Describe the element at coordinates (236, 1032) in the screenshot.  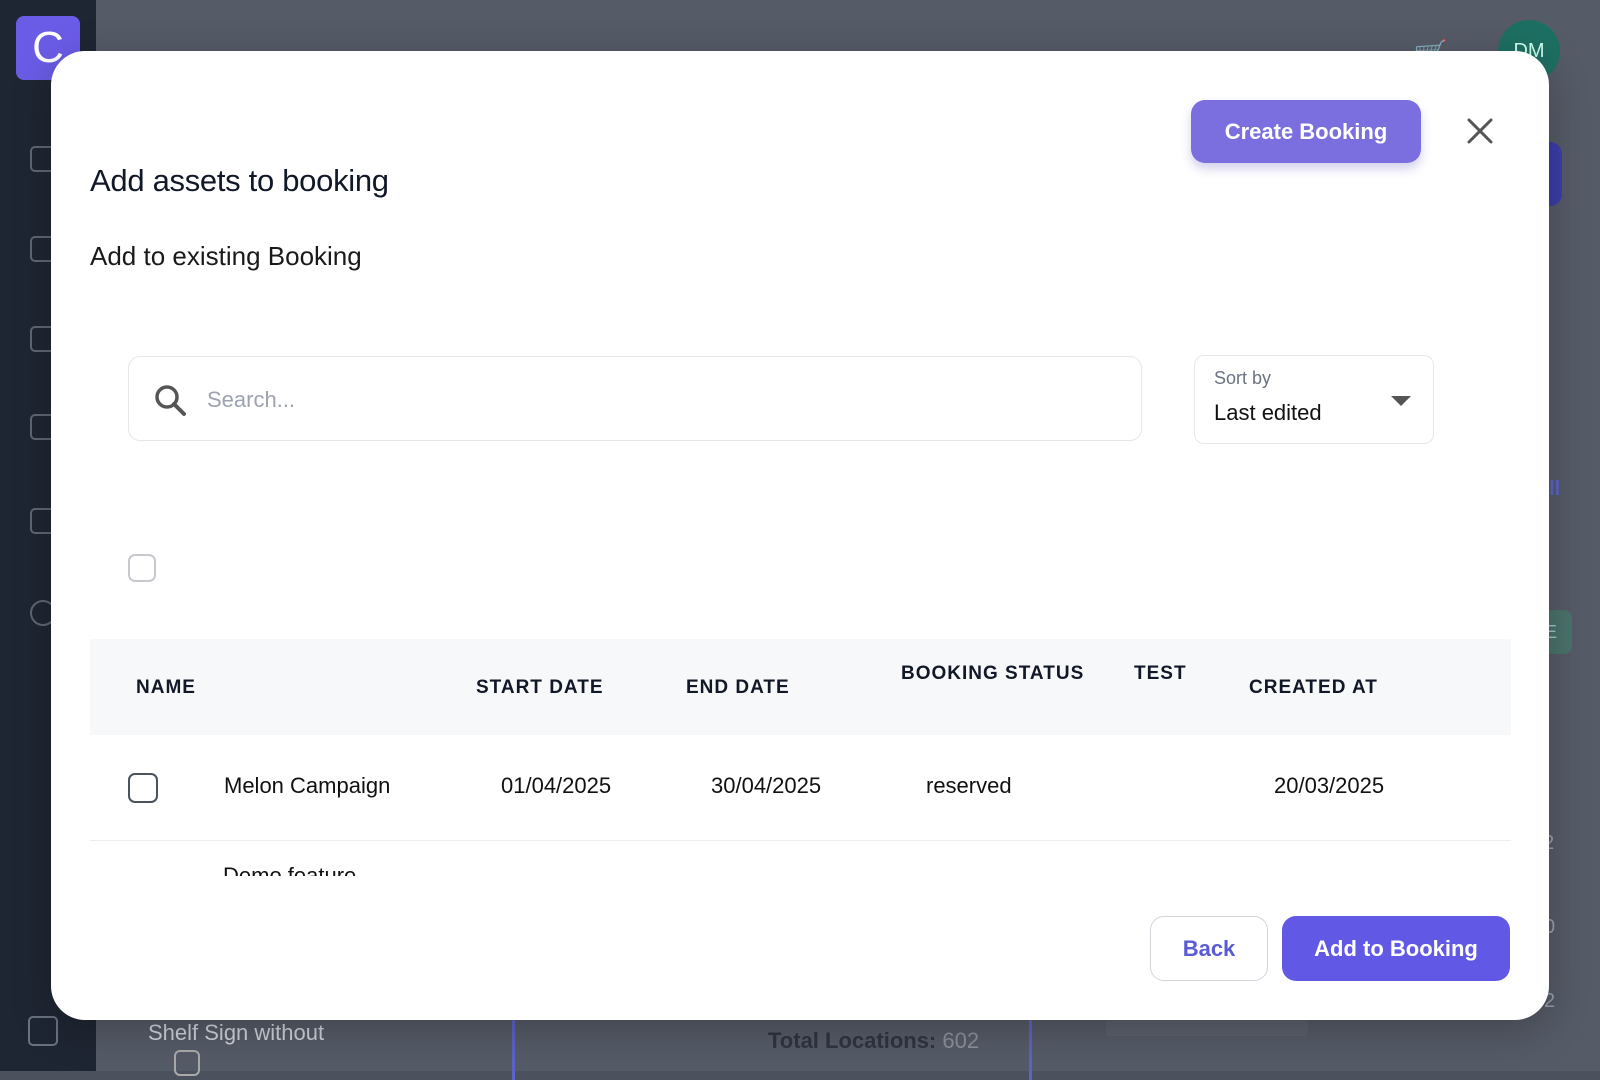
I see `background-row-label: Shelf Sign without` at that location.